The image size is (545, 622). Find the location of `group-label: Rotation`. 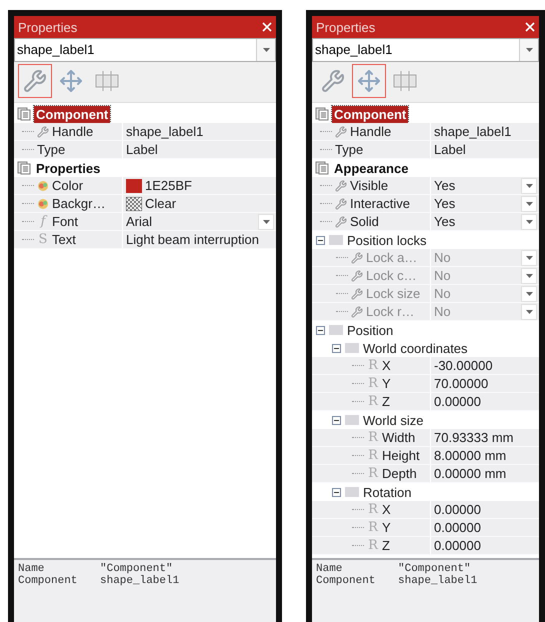

group-label: Rotation is located at coordinates (387, 492).